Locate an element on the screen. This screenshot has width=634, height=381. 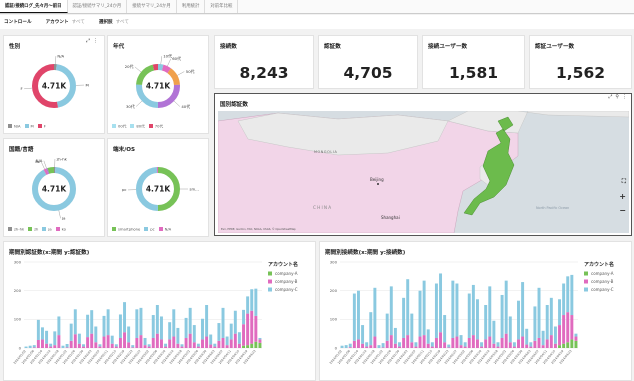
legend-item: pc is located at coordinates (149, 229).